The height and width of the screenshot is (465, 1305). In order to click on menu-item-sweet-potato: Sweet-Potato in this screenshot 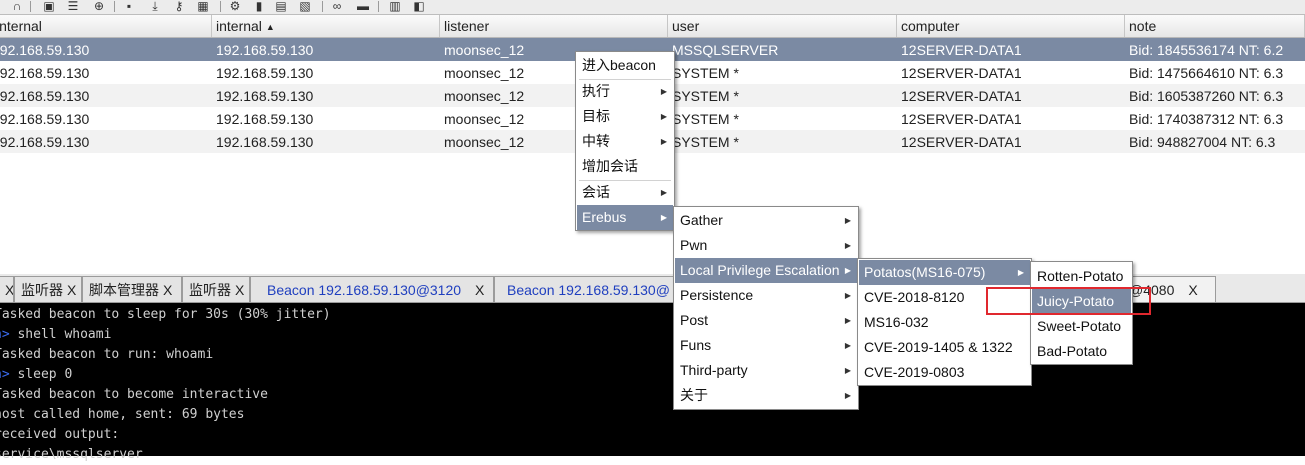, I will do `click(1081, 326)`.